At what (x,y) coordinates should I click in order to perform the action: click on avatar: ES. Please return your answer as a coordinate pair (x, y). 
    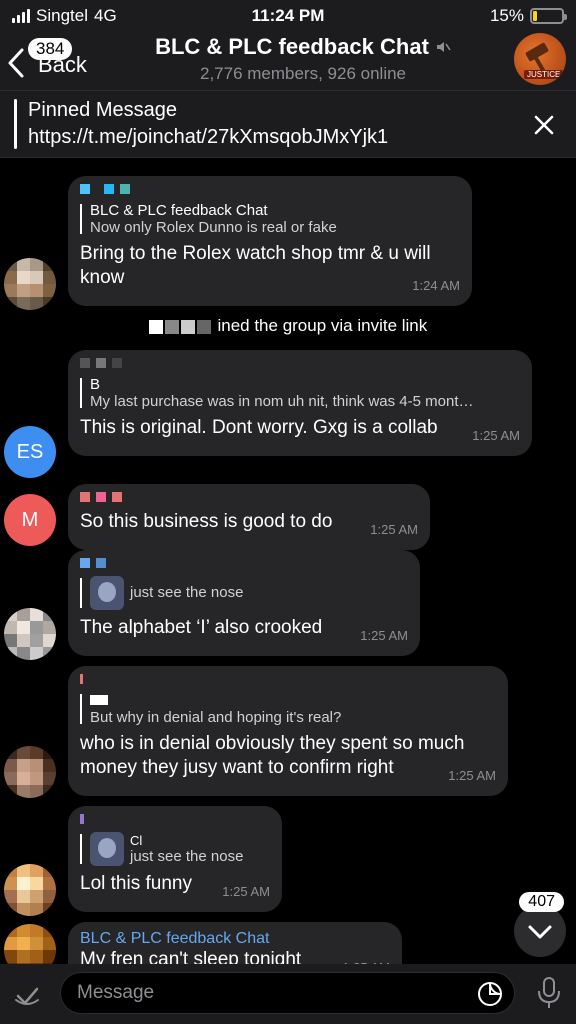
    Looking at the image, I should click on (30, 452).